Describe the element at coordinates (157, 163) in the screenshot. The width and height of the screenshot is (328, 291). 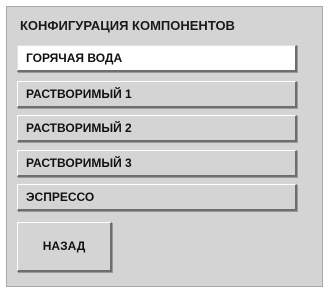
I see `menu-item-instant-3: РАСТВОРИМЫЙ 3` at that location.